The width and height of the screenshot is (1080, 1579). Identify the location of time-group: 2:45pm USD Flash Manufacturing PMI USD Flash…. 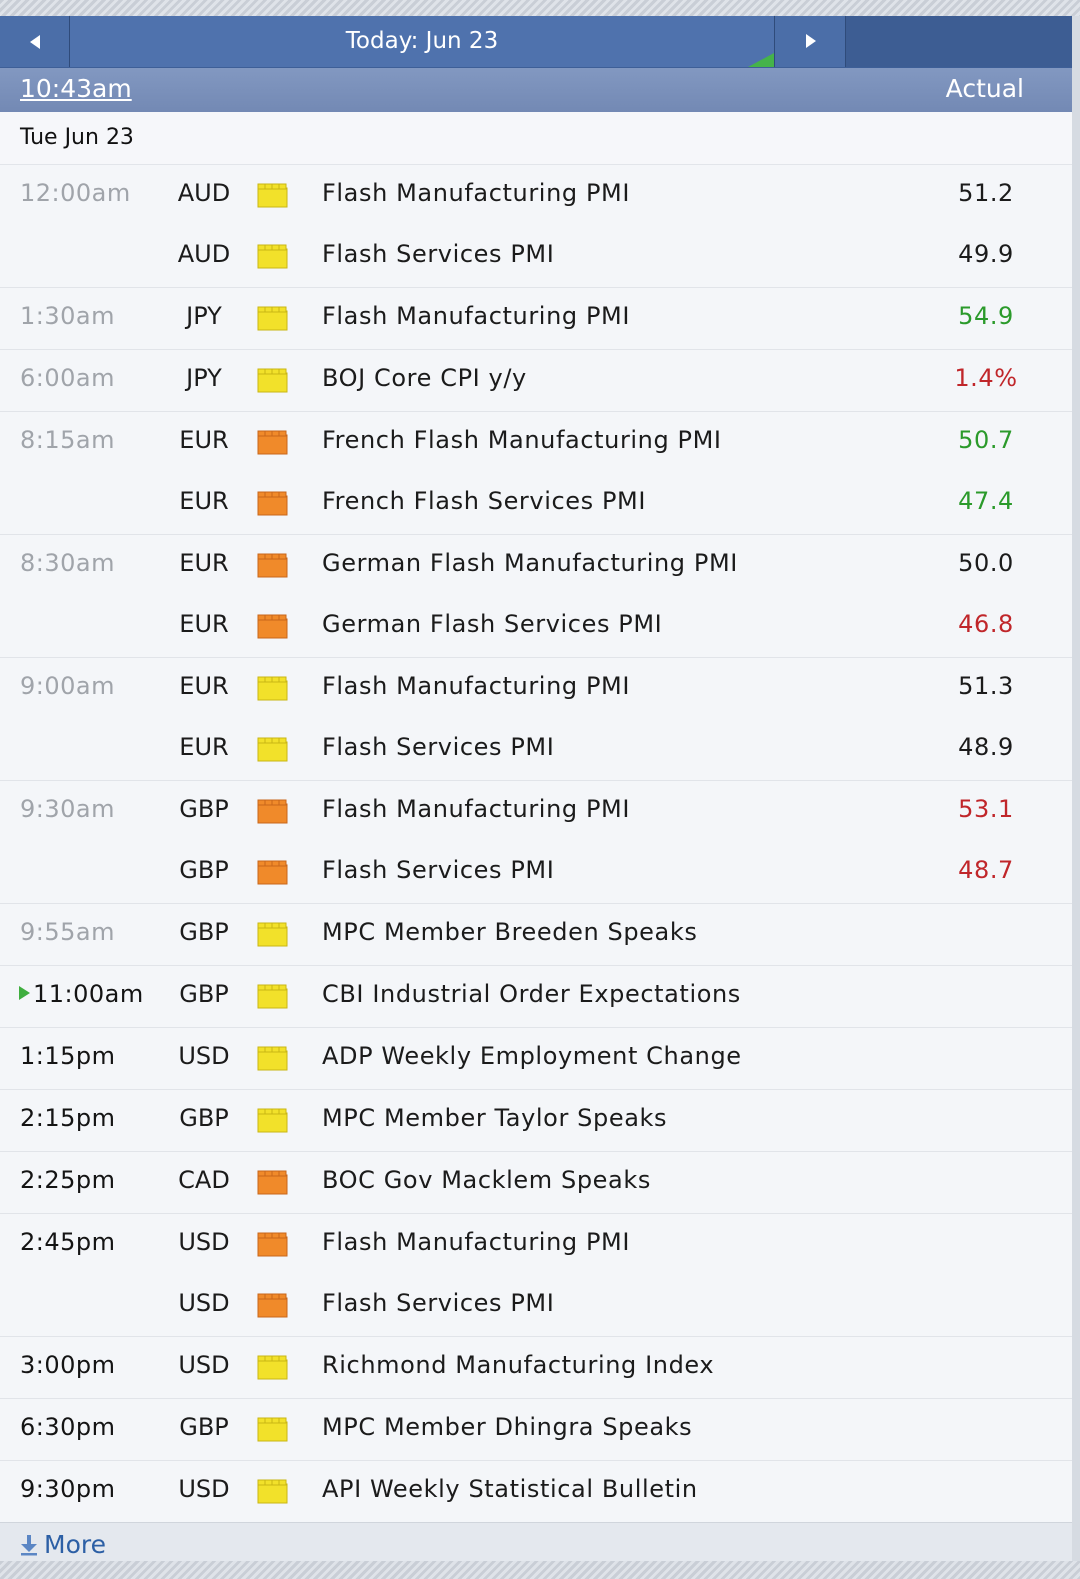
(536, 1275).